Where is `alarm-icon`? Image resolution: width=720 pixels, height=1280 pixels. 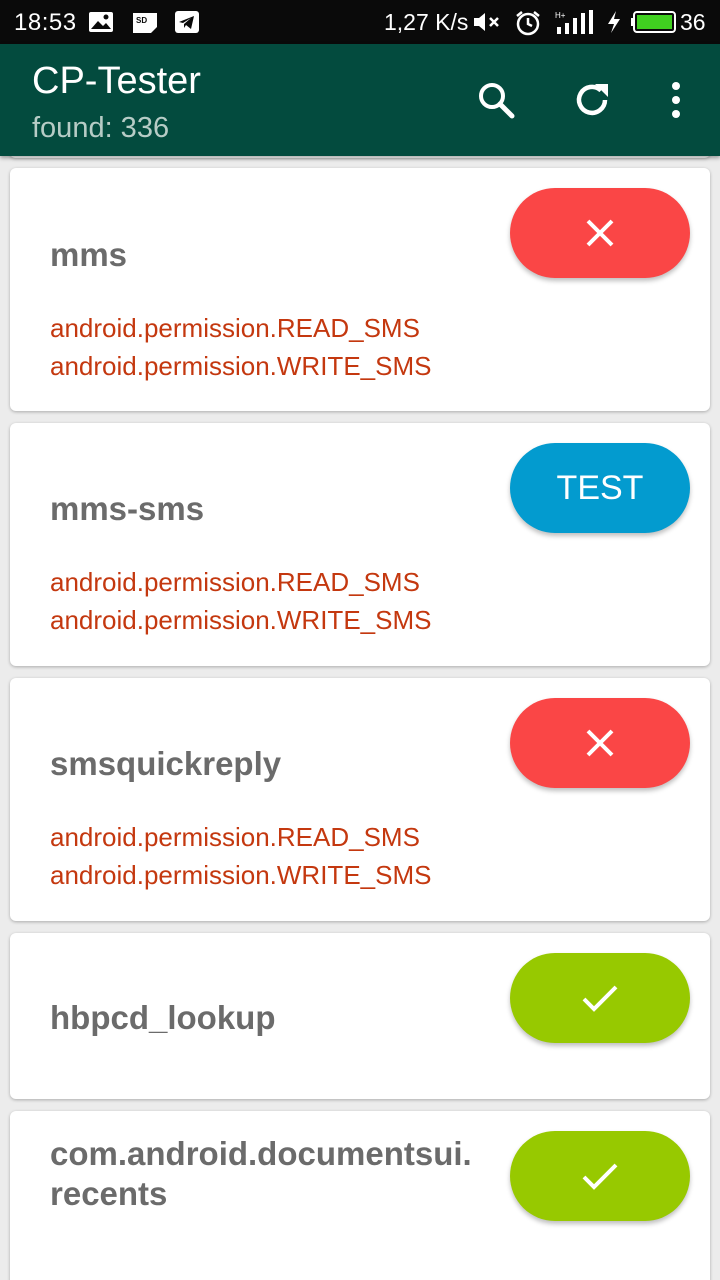
alarm-icon is located at coordinates (528, 25).